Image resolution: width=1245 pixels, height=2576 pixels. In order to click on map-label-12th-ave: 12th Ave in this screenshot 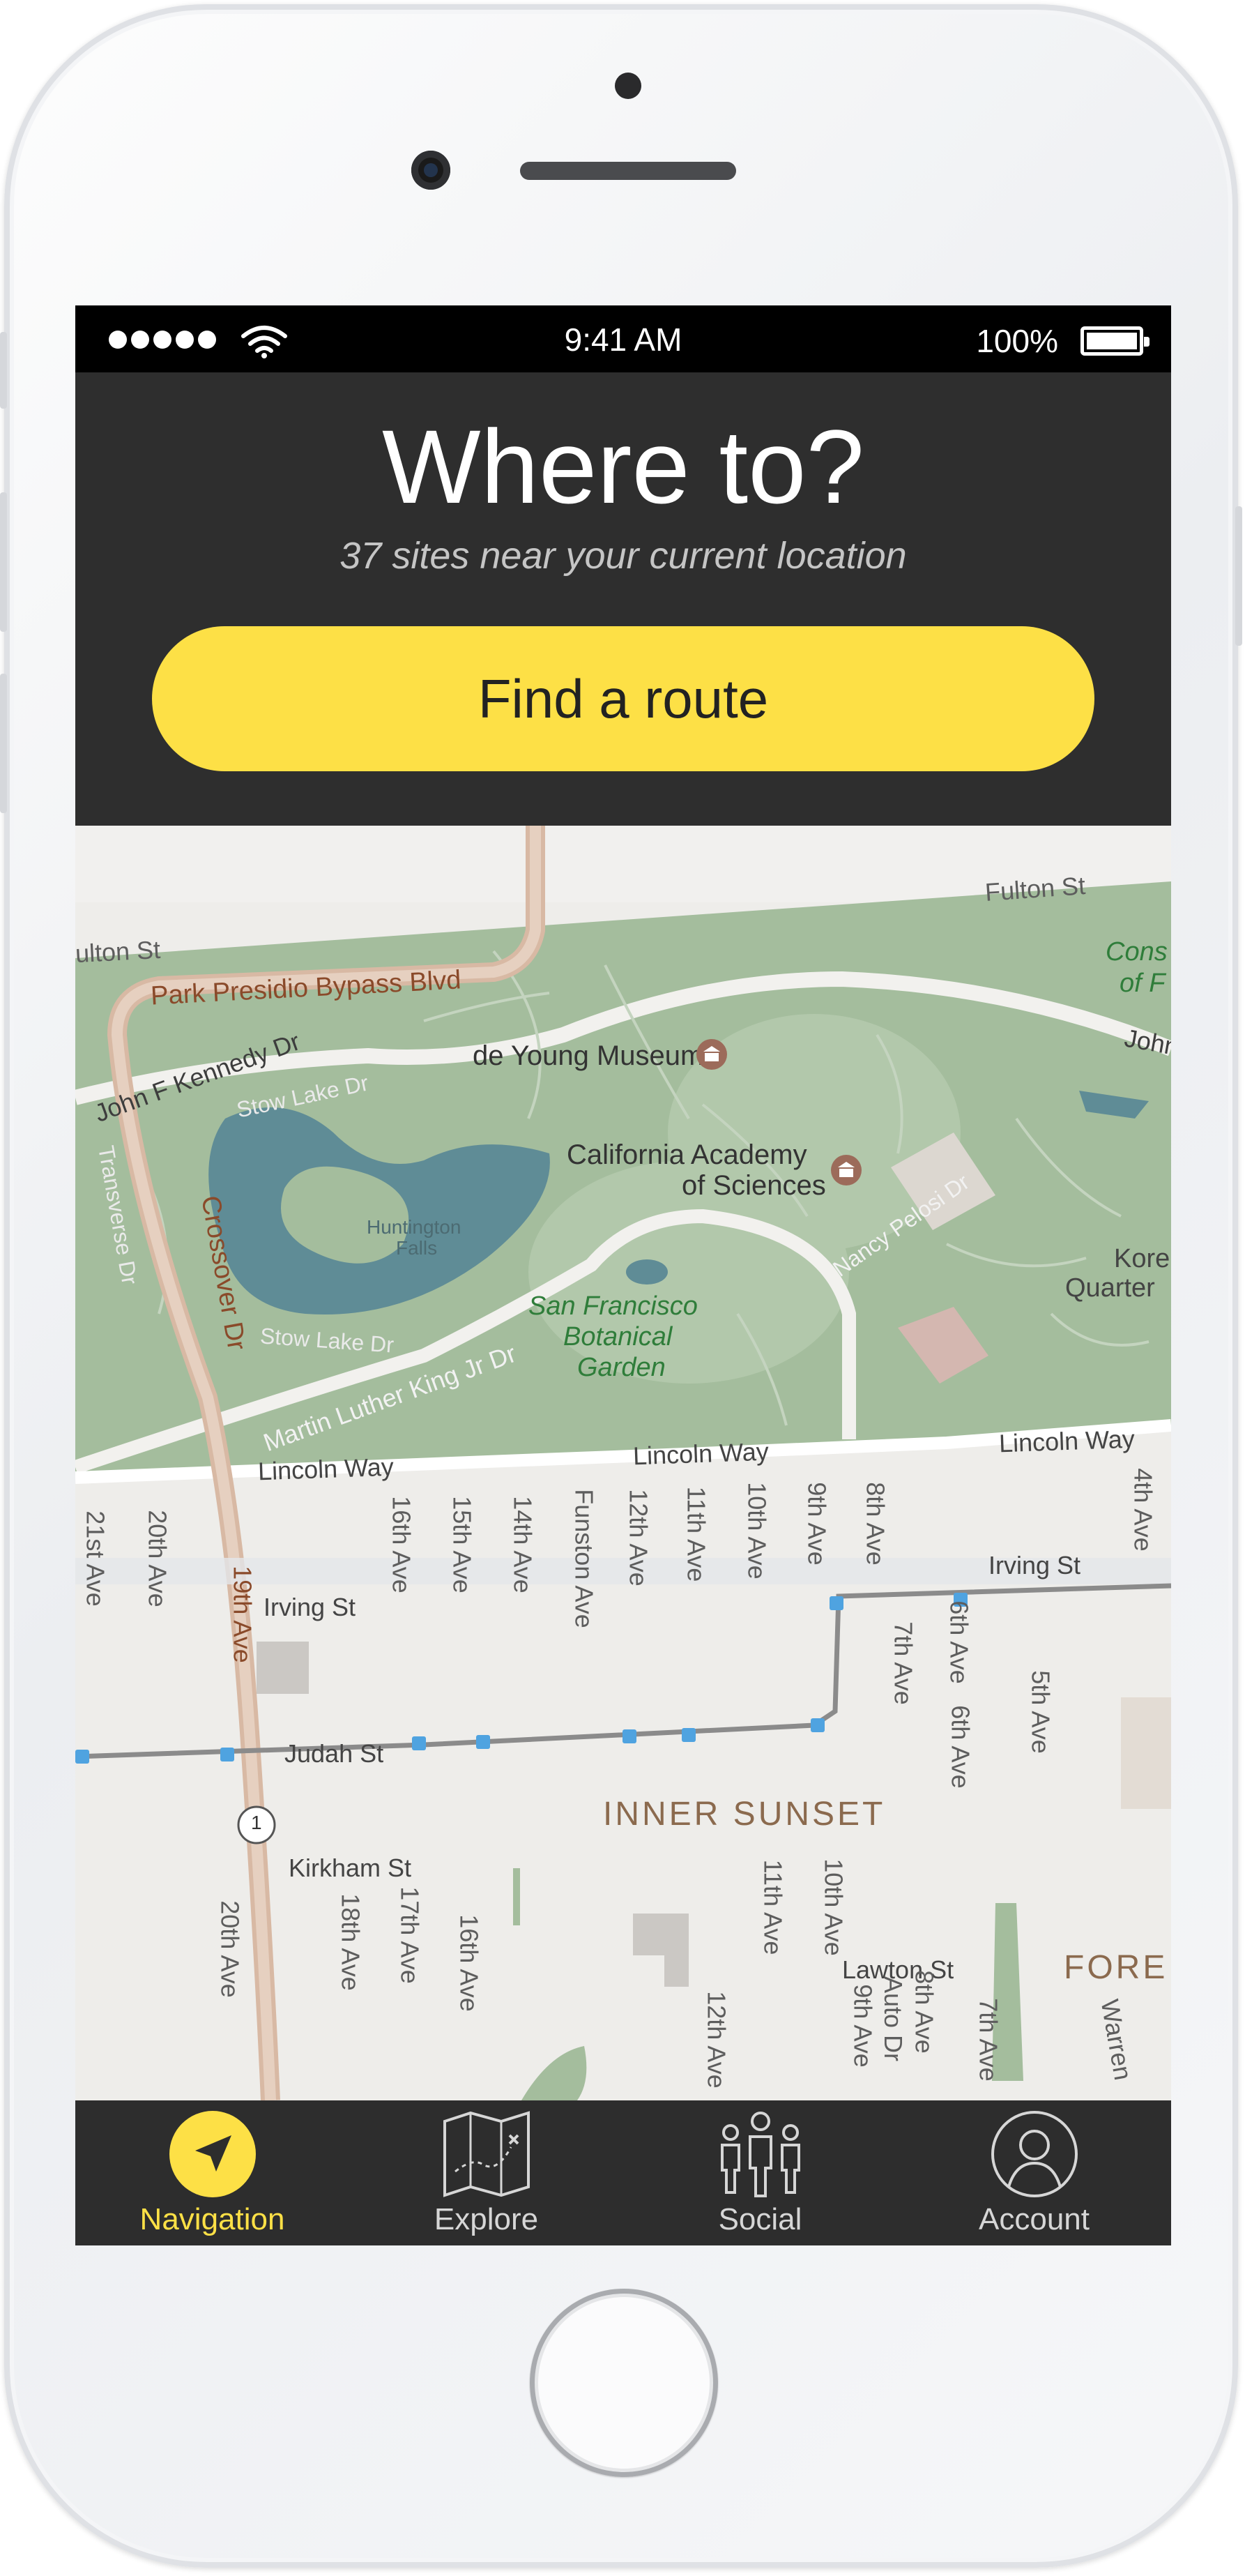, I will do `click(638, 1537)`.